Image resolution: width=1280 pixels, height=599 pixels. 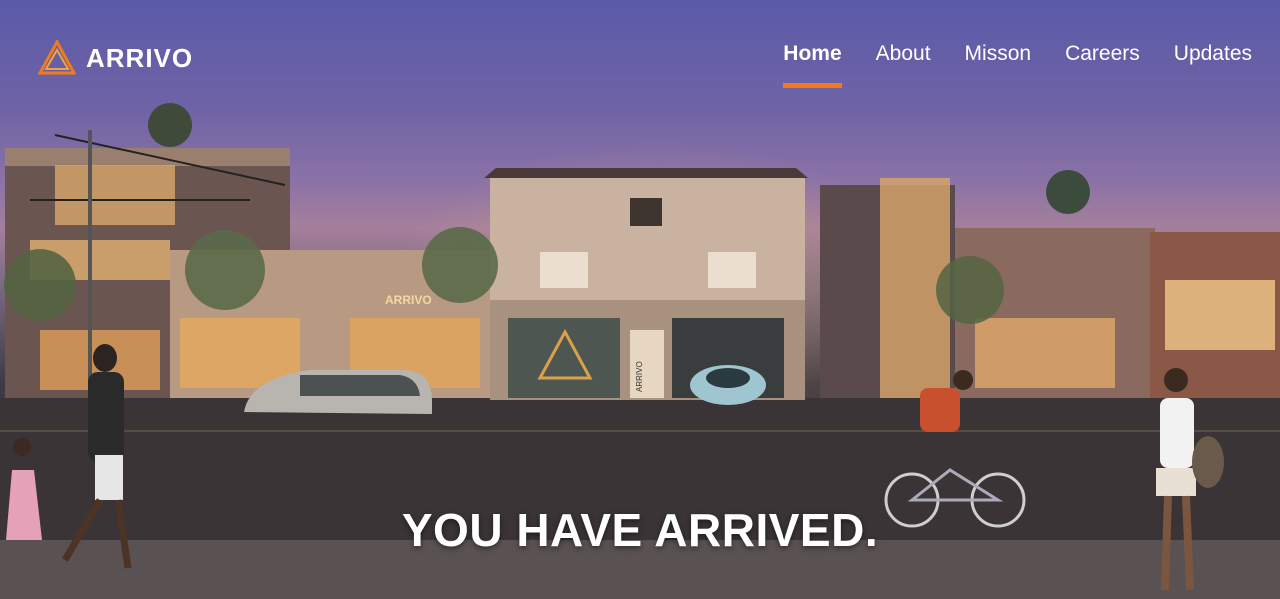 I want to click on garage-door-left, so click(x=564, y=358).